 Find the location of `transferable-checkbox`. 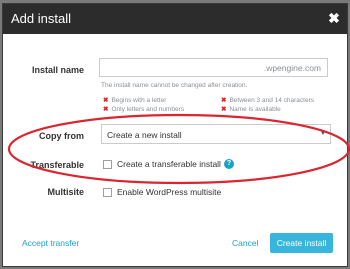

transferable-checkbox is located at coordinates (107, 164).